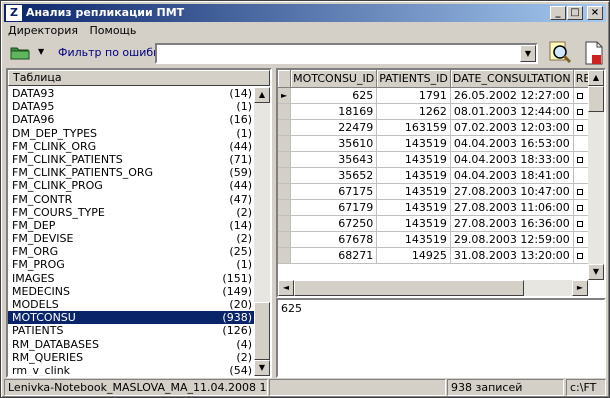 The height and width of the screenshot is (398, 610). I want to click on table-row: 18169 1262 08.01.2003 12:44:00, so click(441, 111).